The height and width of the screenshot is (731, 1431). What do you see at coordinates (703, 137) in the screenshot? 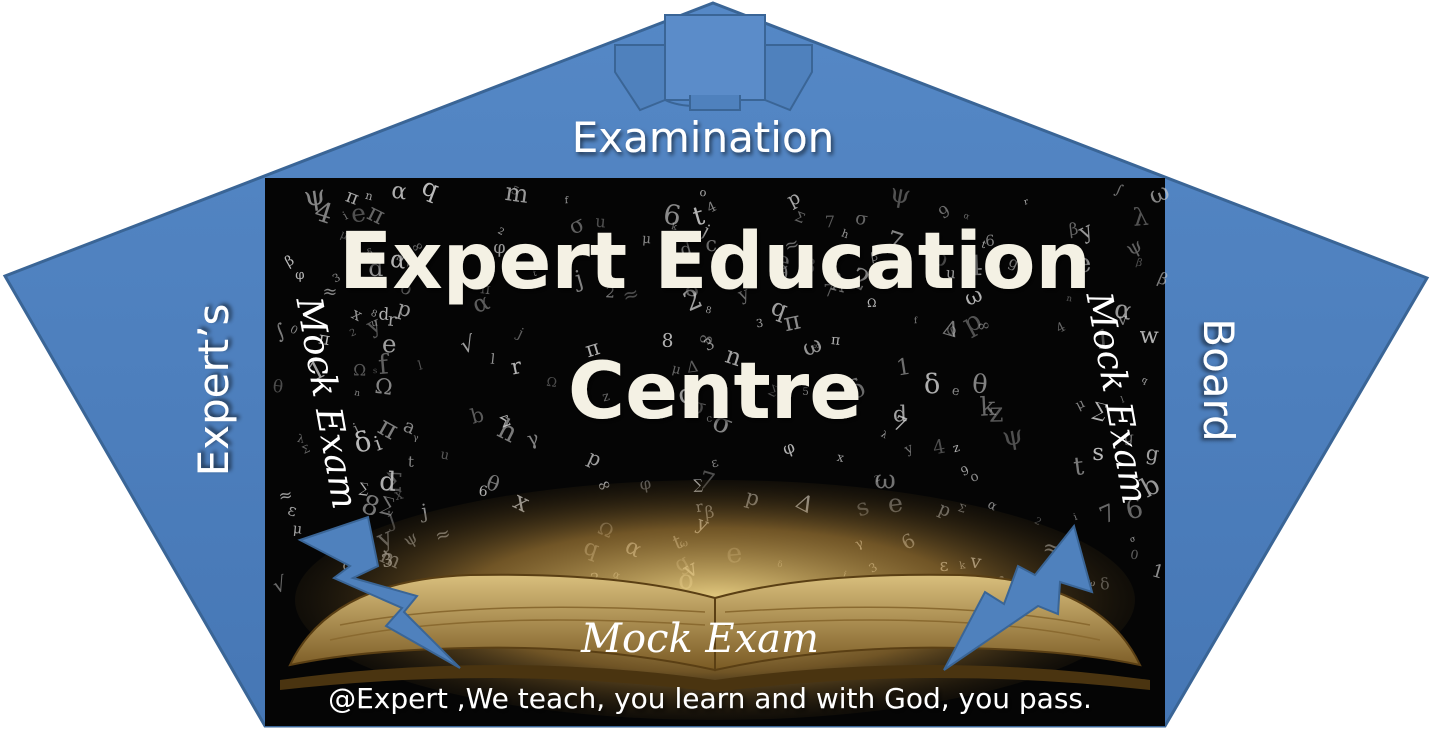
I see `top-label: Examination` at bounding box center [703, 137].